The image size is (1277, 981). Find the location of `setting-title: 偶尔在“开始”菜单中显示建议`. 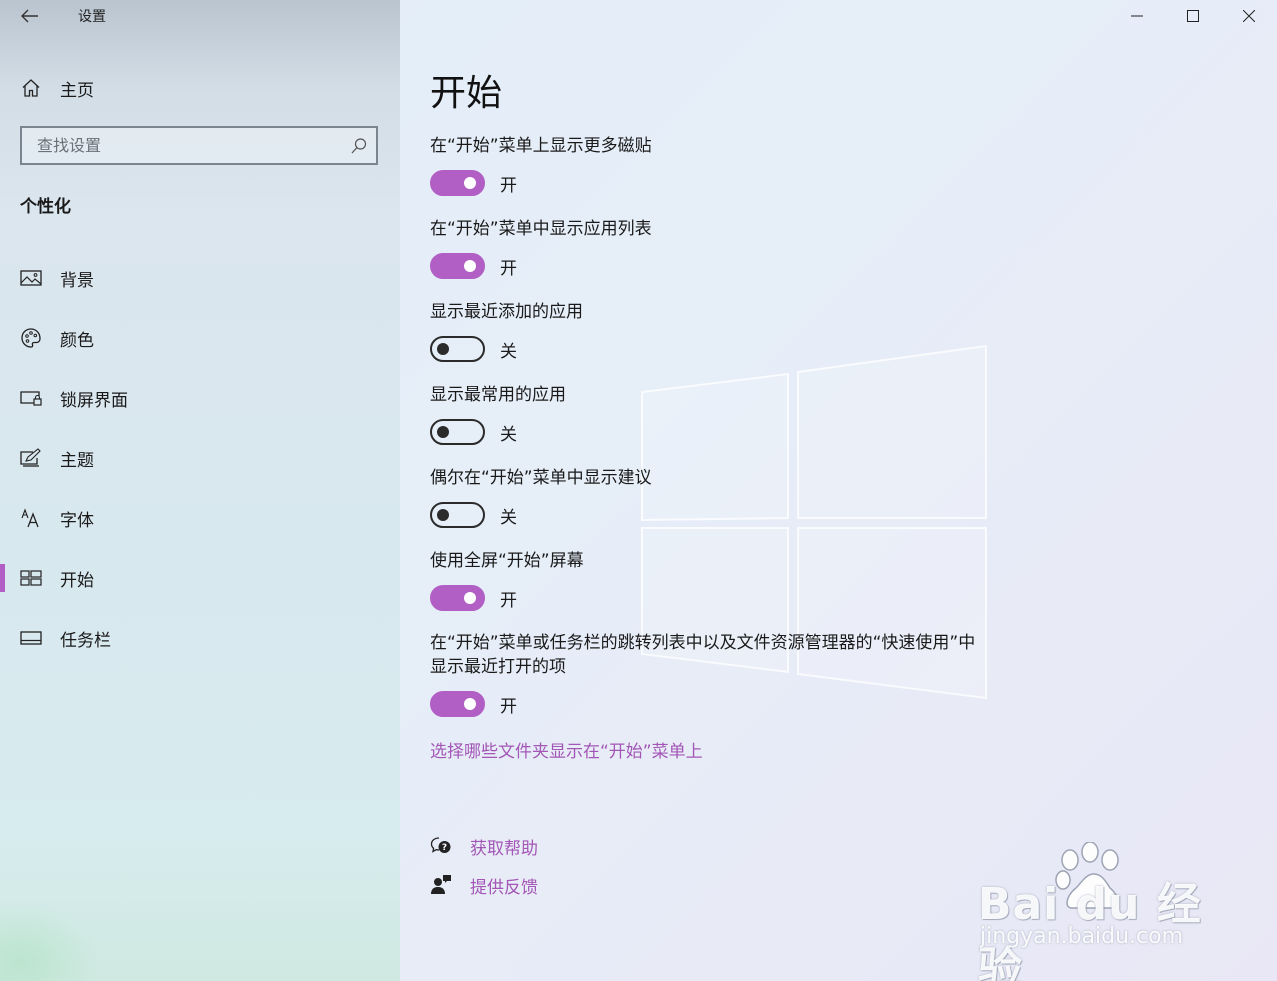

setting-title: 偶尔在“开始”菜单中显示建议 is located at coordinates (541, 478).